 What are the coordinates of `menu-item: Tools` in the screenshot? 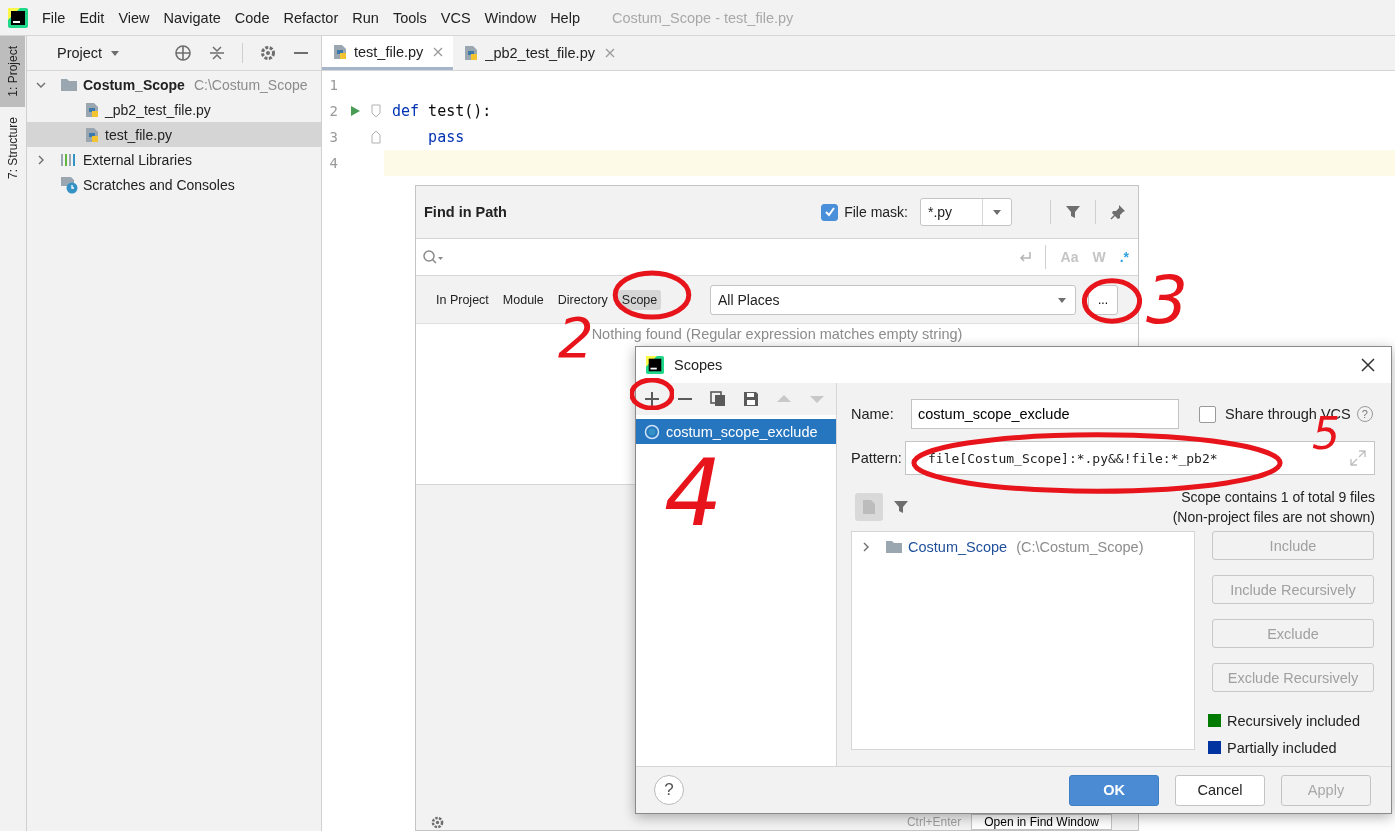 It's located at (409, 17).